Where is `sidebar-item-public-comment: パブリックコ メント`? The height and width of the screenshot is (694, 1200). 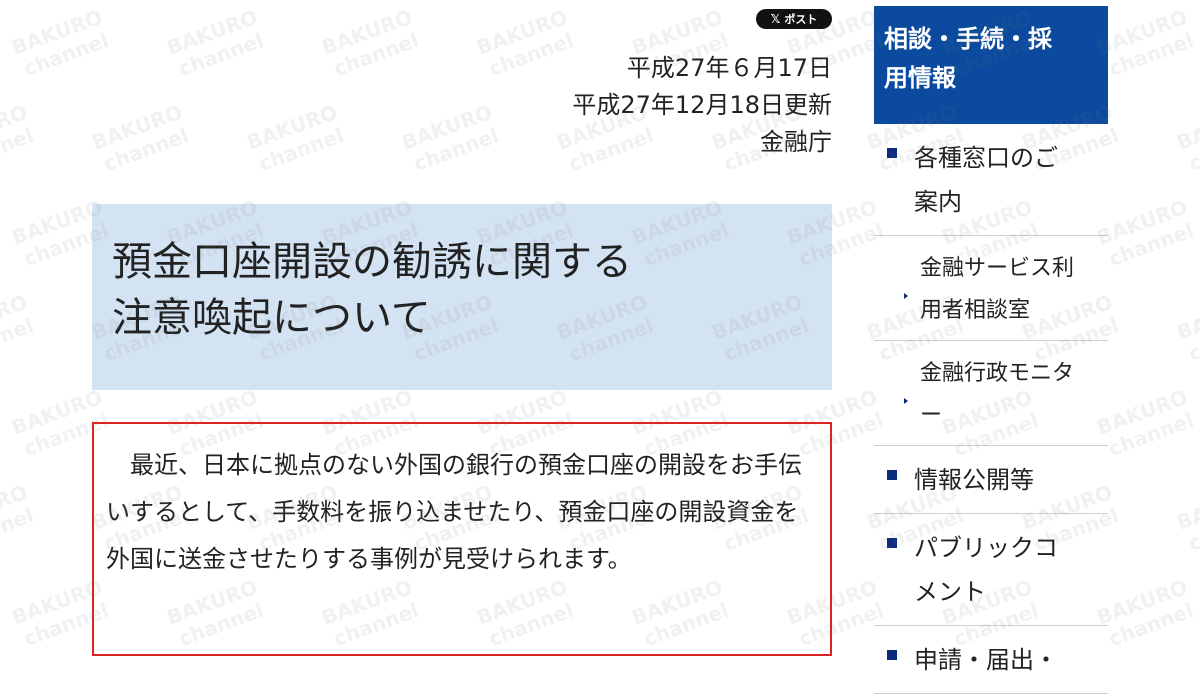
sidebar-item-public-comment: パブリックコ メント is located at coordinates (991, 570).